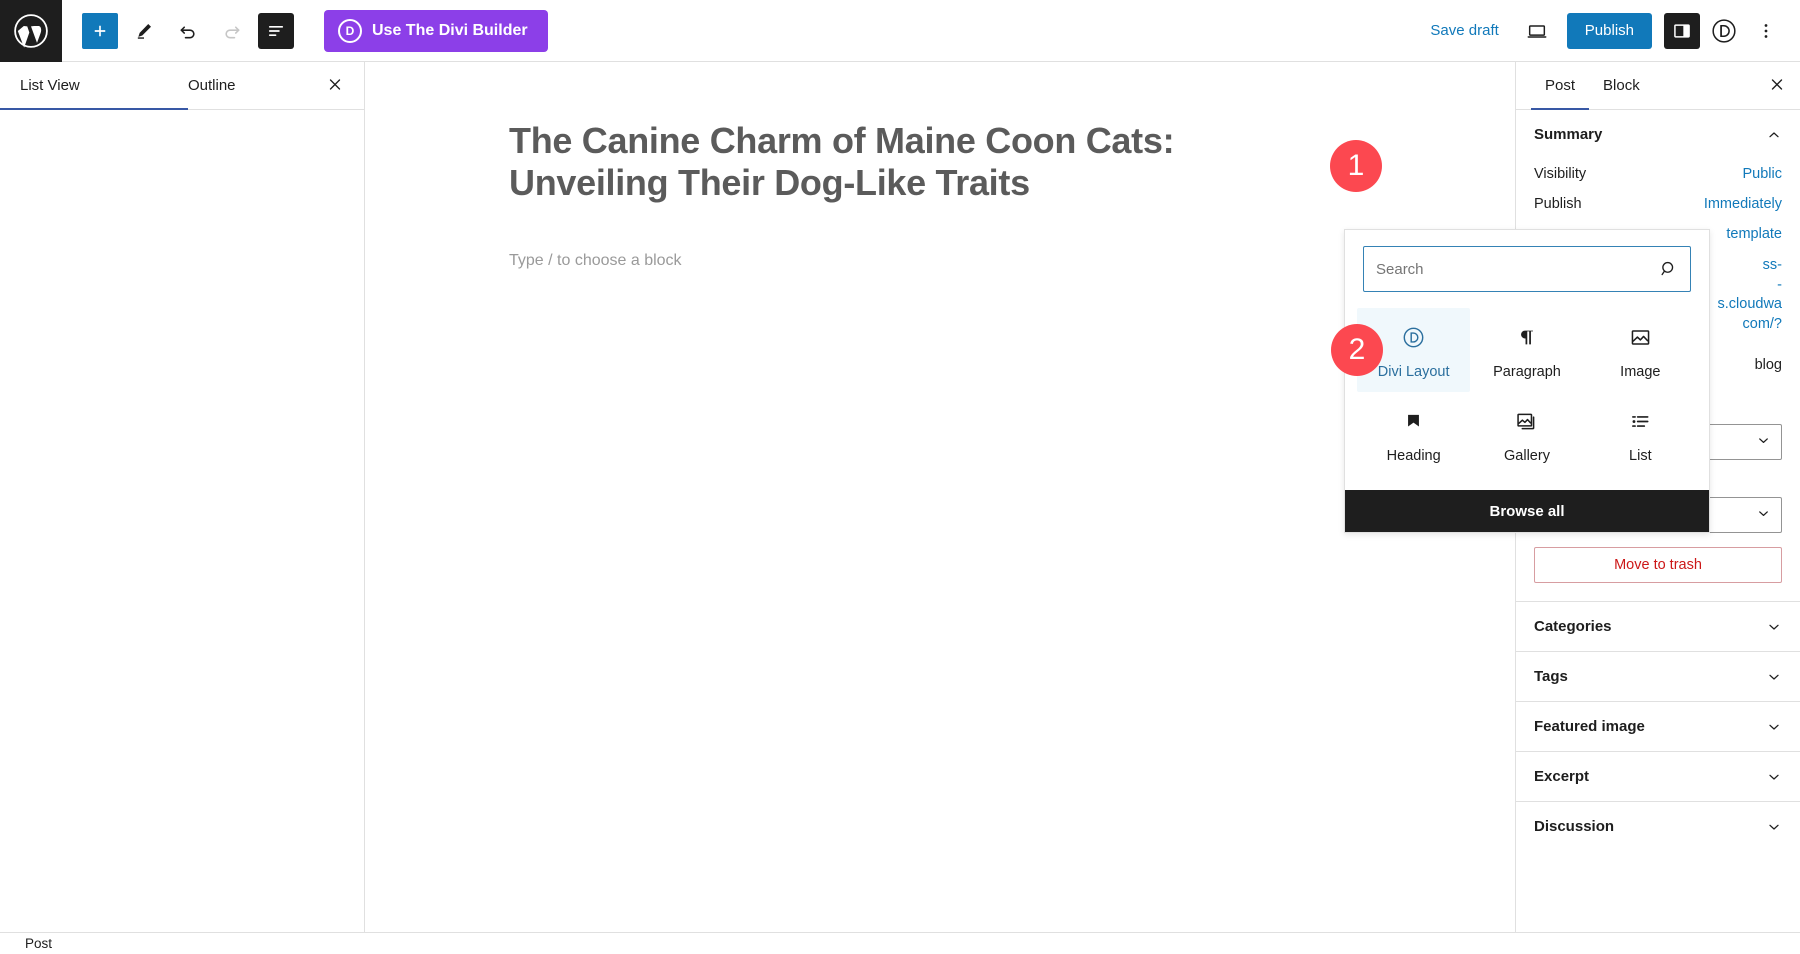 This screenshot has width=1800, height=954. Describe the element at coordinates (26, 943) in the screenshot. I see `breadcrumb: Post` at that location.